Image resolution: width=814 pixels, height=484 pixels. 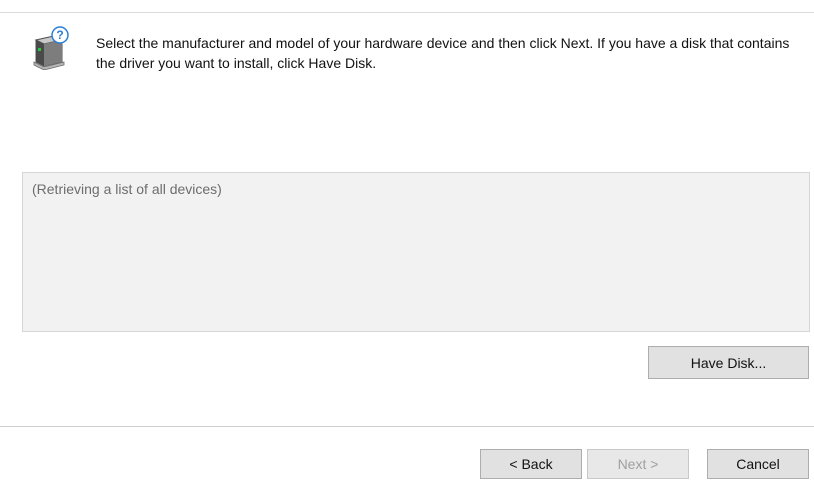 I want to click on device-list-status: (Retrieving a list of all devices), so click(x=127, y=189).